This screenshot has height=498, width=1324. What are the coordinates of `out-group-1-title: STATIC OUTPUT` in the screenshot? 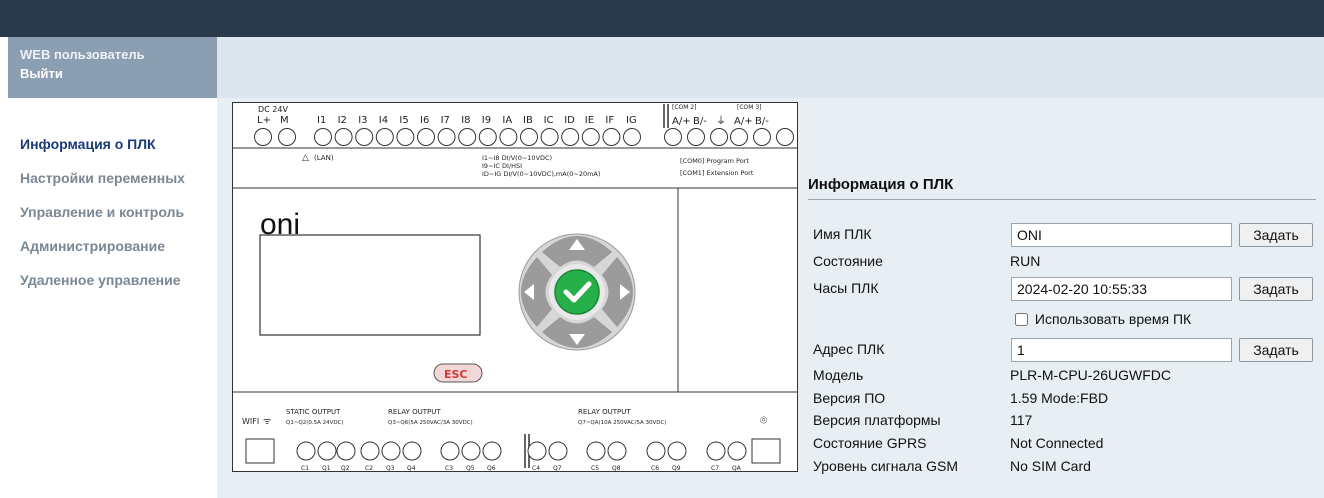 It's located at (313, 412).